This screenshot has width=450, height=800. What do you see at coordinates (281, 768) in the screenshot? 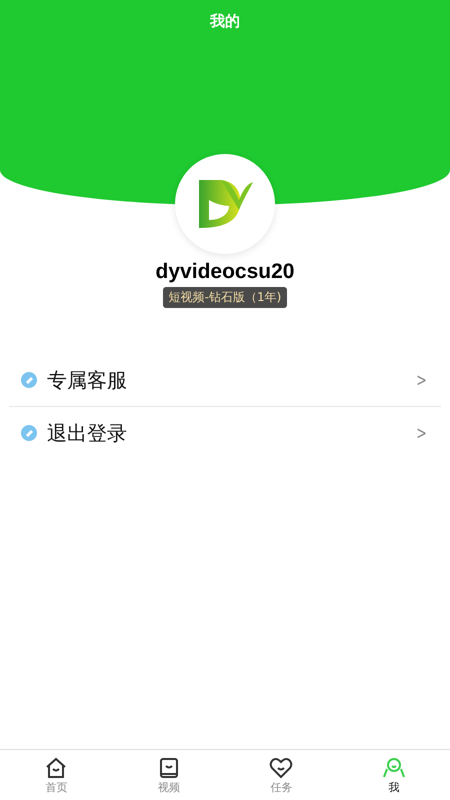
I see `task-icon` at bounding box center [281, 768].